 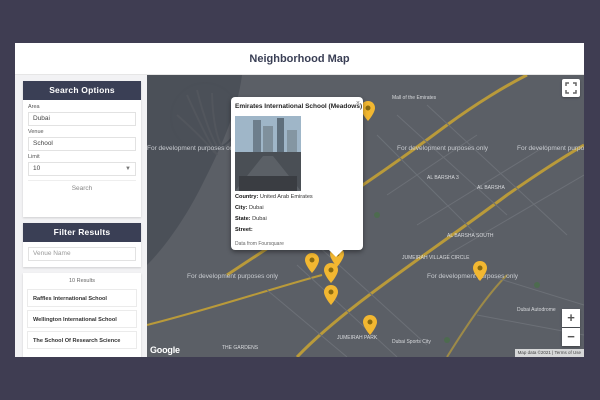 I want to click on list-item: The School Of Research Science, so click(x=82, y=340).